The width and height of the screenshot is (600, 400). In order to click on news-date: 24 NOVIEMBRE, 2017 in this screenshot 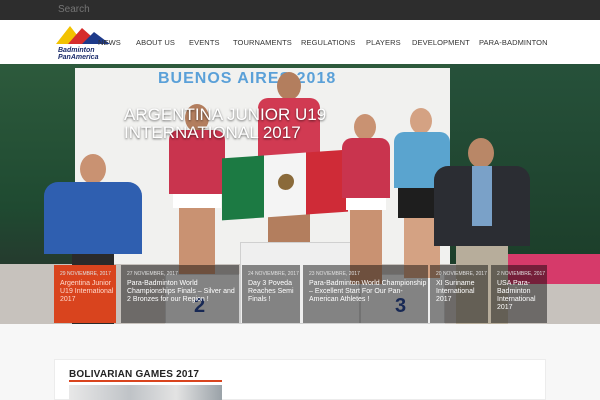, I will do `click(273, 274)`.